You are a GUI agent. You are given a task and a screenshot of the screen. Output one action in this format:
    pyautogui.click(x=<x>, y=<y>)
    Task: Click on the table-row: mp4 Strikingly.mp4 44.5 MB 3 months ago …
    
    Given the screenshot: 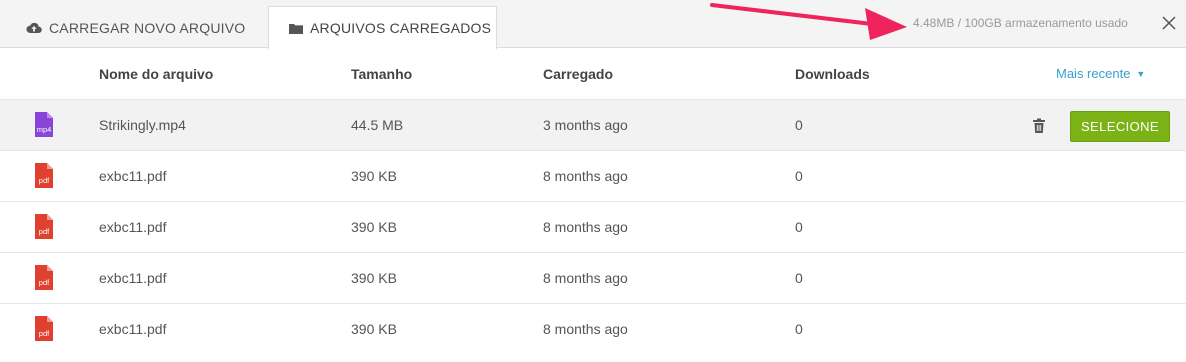 What is the action you would take?
    pyautogui.click(x=593, y=124)
    